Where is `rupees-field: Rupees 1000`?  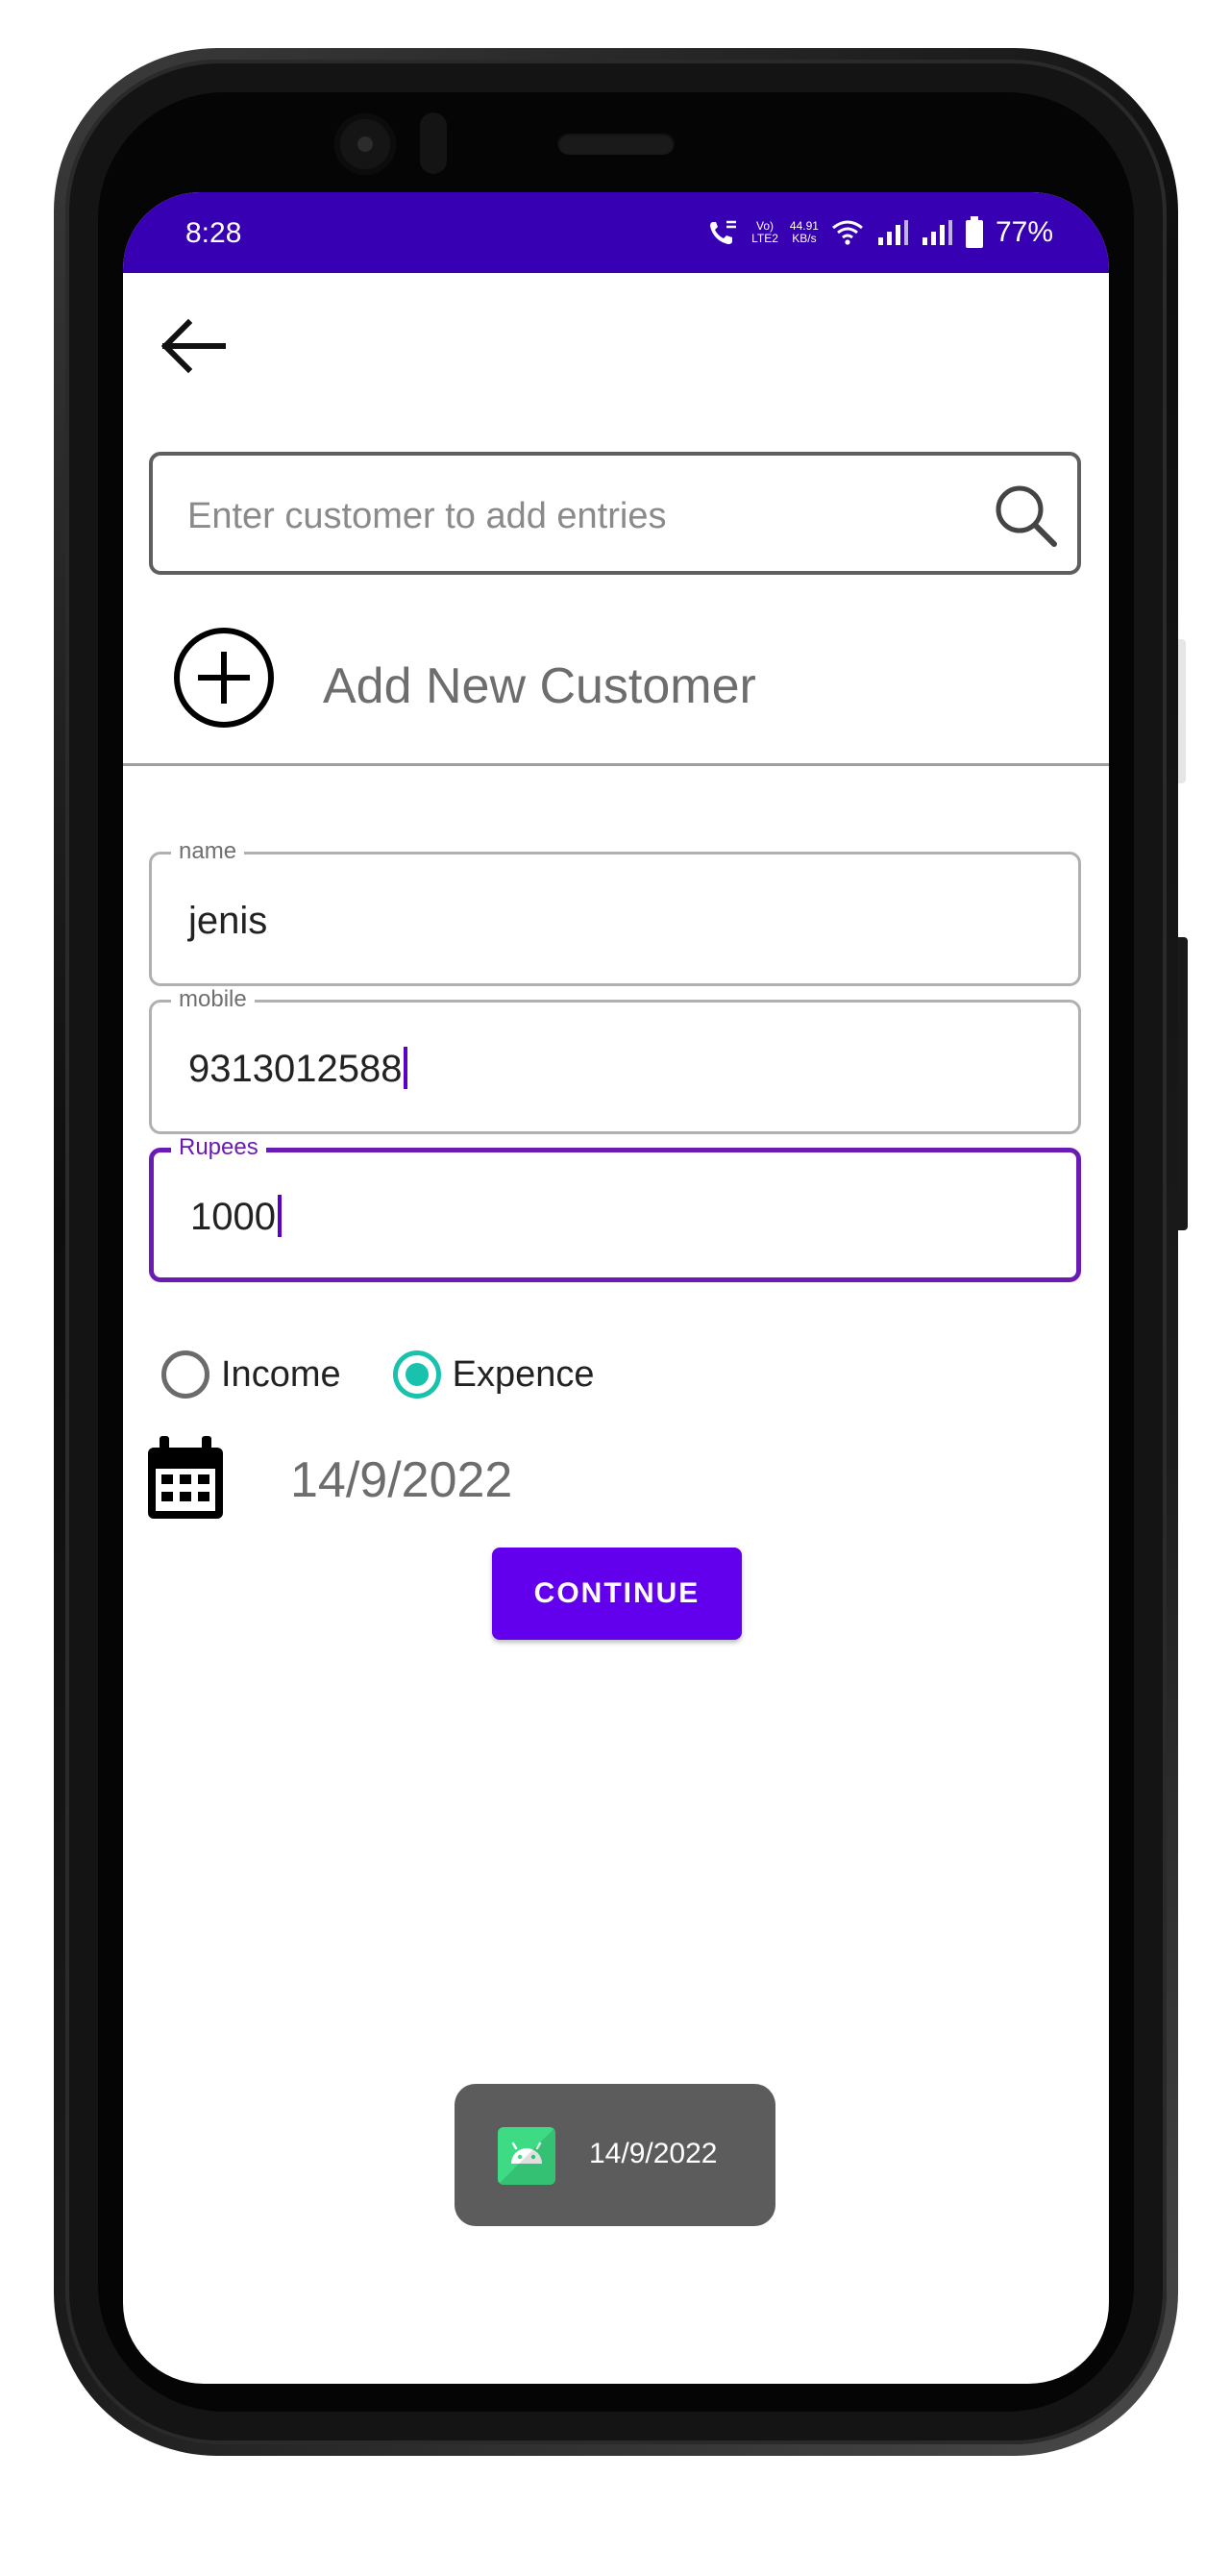 rupees-field: Rupees 1000 is located at coordinates (615, 1209).